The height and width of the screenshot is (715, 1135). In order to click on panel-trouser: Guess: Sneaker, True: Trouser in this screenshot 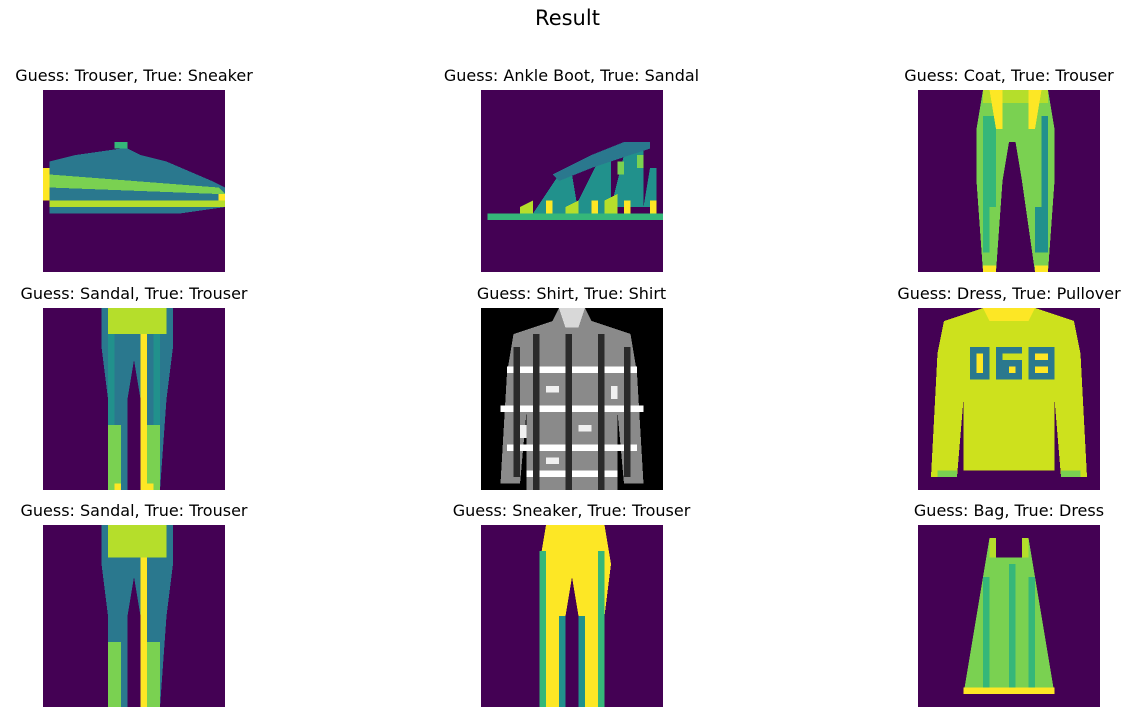, I will do `click(571, 604)`.